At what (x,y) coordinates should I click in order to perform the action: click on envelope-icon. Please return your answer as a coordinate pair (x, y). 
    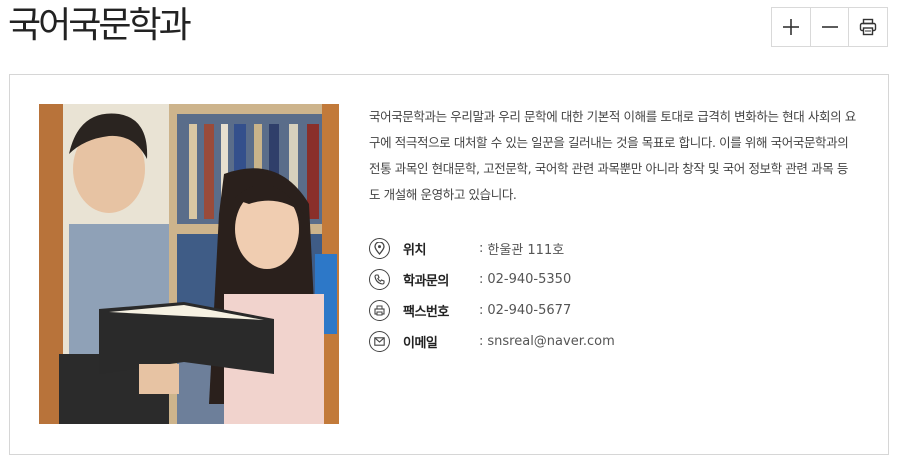
    Looking at the image, I should click on (379, 341).